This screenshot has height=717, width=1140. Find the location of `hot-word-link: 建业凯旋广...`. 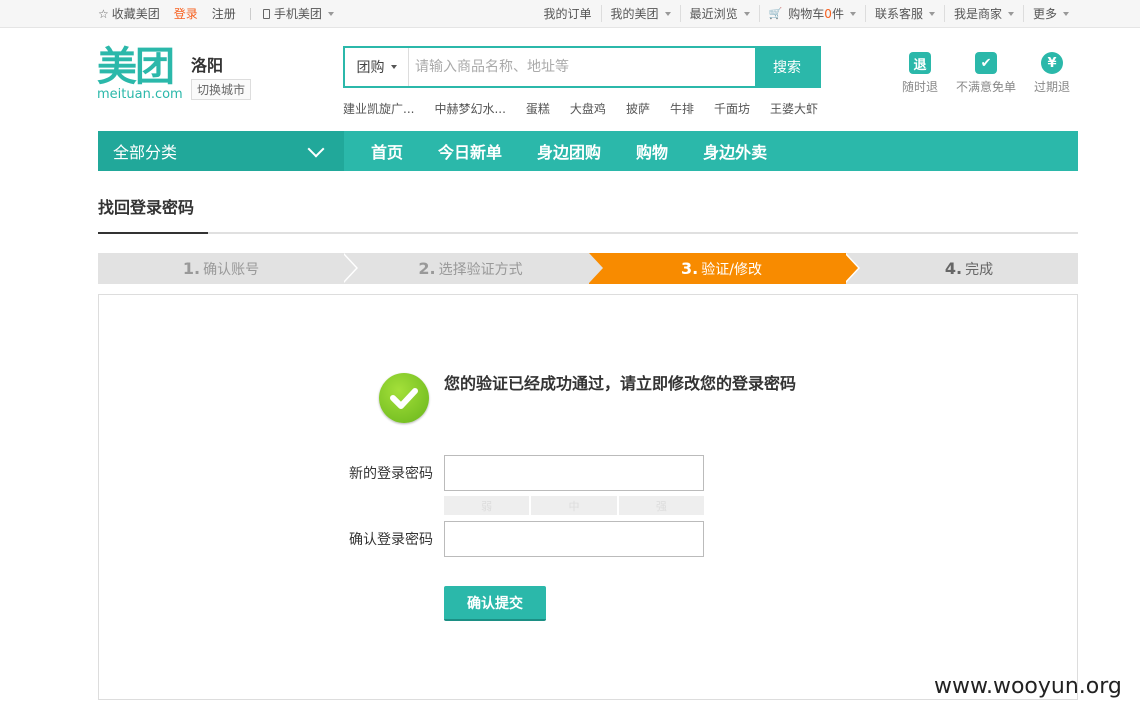

hot-word-link: 建业凯旋广... is located at coordinates (378, 108).